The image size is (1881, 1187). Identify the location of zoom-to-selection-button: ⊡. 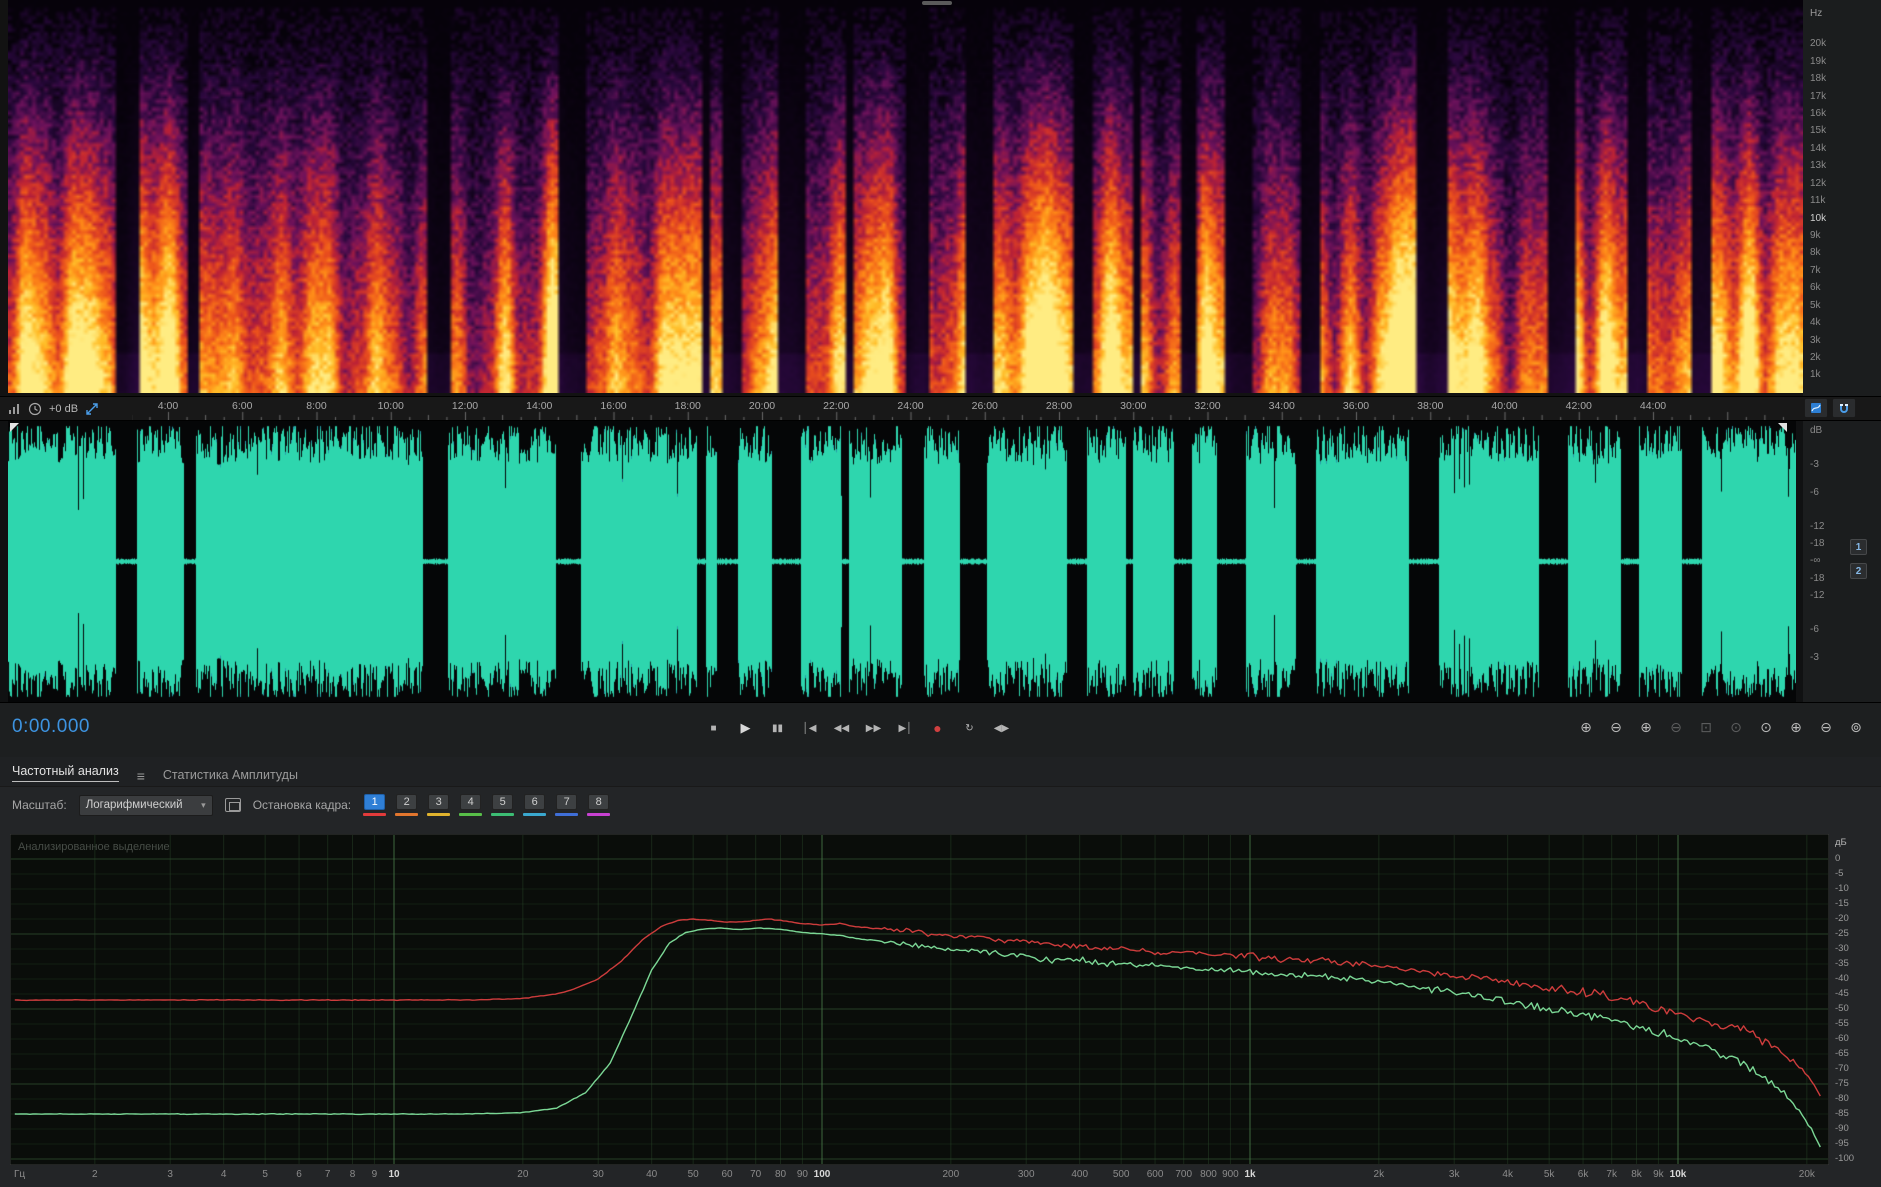
(1706, 727).